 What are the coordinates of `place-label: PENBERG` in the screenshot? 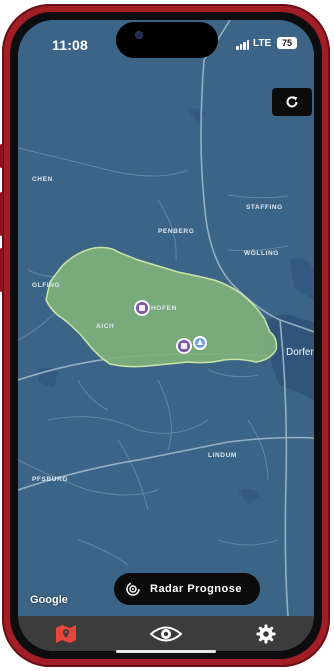 It's located at (176, 231).